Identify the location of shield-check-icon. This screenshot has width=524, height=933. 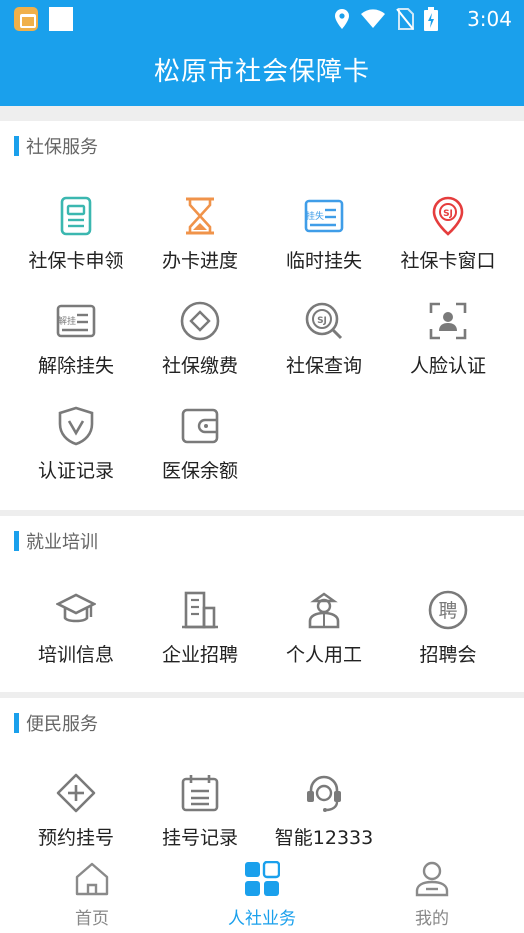
(76, 426).